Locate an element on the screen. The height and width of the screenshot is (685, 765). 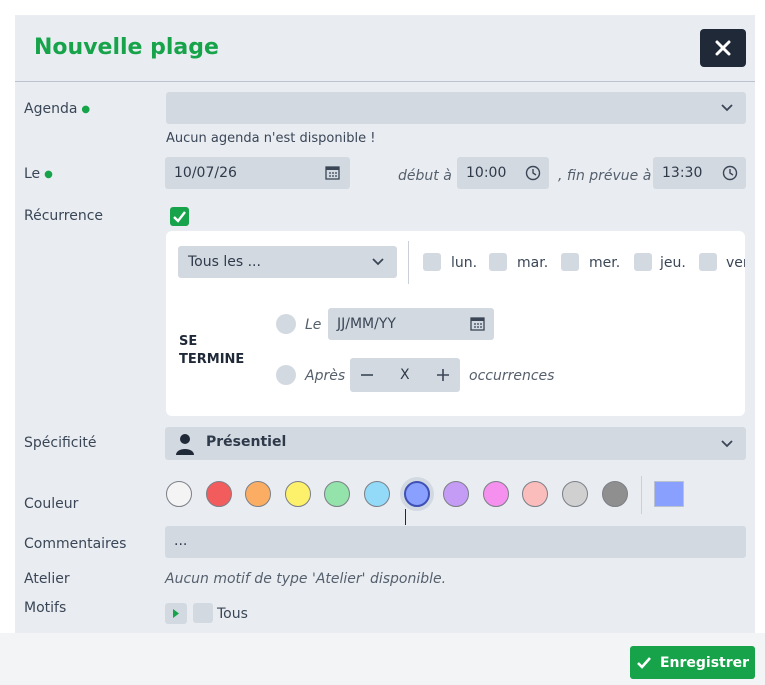
caret-right-icon is located at coordinates (176, 613).